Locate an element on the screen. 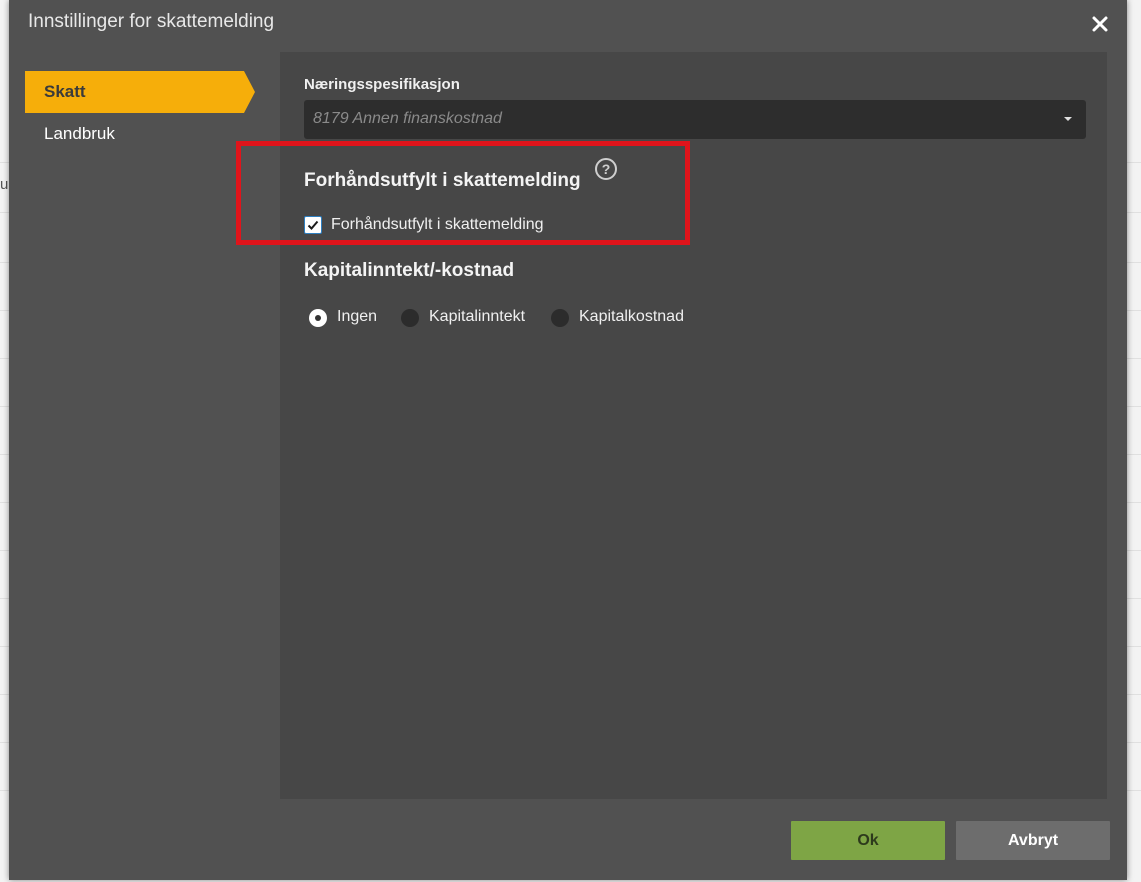 The height and width of the screenshot is (882, 1141). highlight-annotation is located at coordinates (463, 193).